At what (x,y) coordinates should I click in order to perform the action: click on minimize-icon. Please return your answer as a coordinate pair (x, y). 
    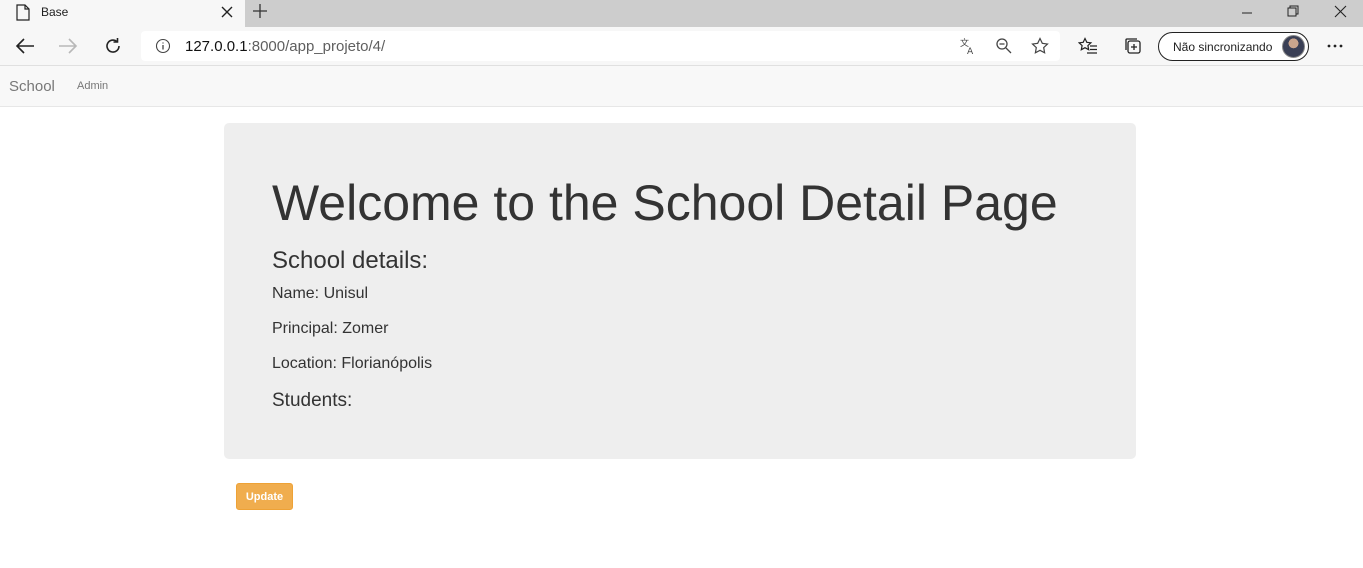
    Looking at the image, I should click on (1247, 11).